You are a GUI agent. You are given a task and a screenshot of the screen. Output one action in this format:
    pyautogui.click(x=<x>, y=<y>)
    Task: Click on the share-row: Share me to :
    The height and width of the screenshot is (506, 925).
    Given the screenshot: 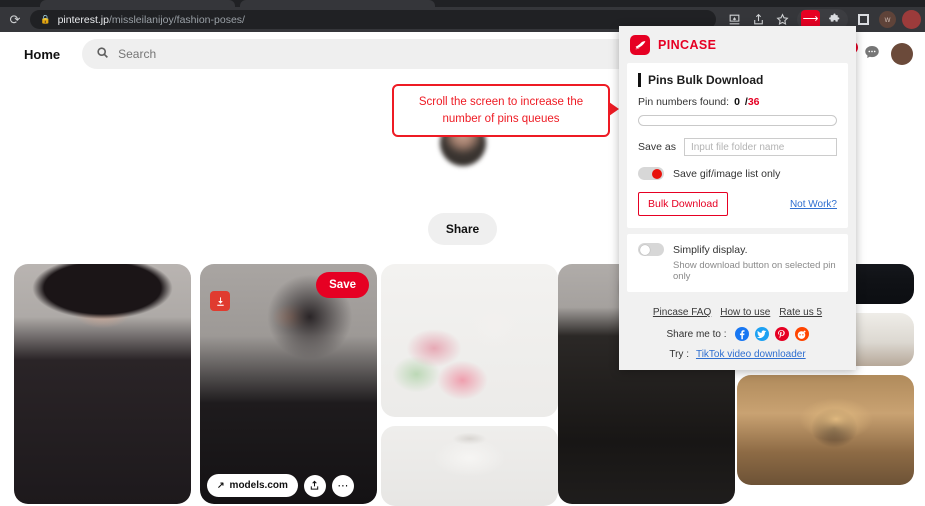 What is the action you would take?
    pyautogui.click(x=737, y=334)
    